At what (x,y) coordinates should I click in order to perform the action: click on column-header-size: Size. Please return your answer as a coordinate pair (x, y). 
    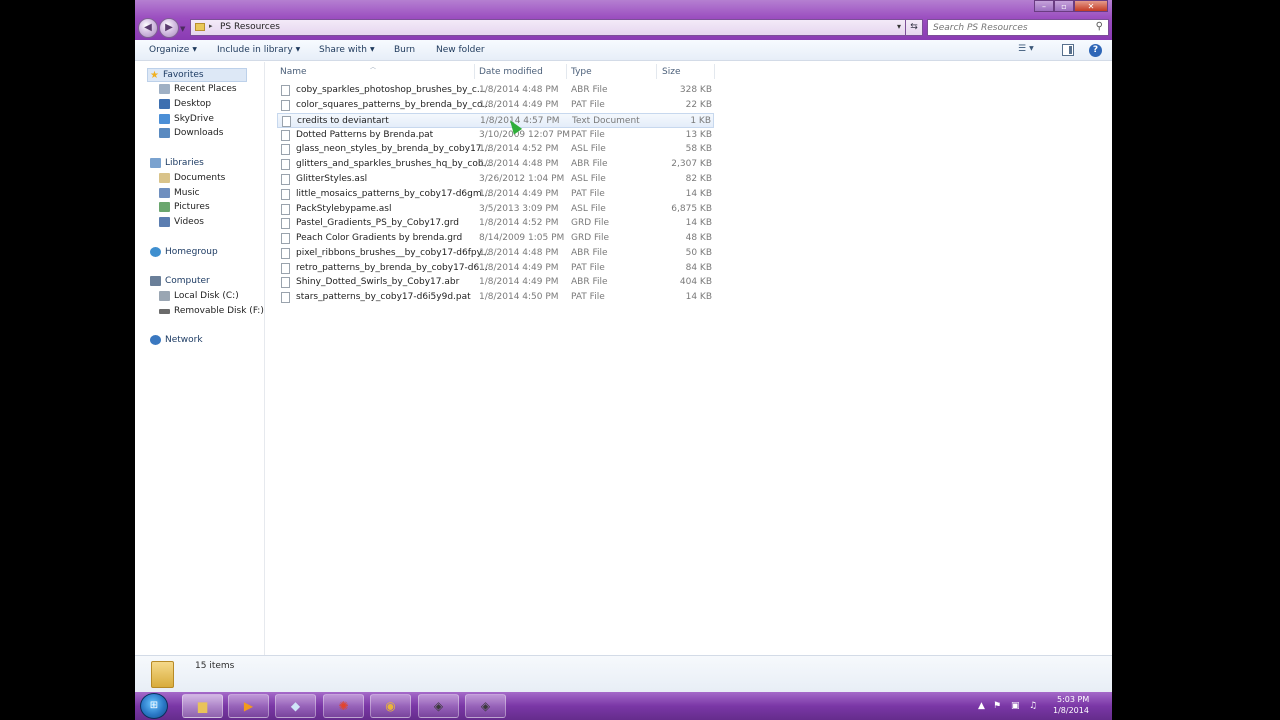
    Looking at the image, I should click on (671, 72).